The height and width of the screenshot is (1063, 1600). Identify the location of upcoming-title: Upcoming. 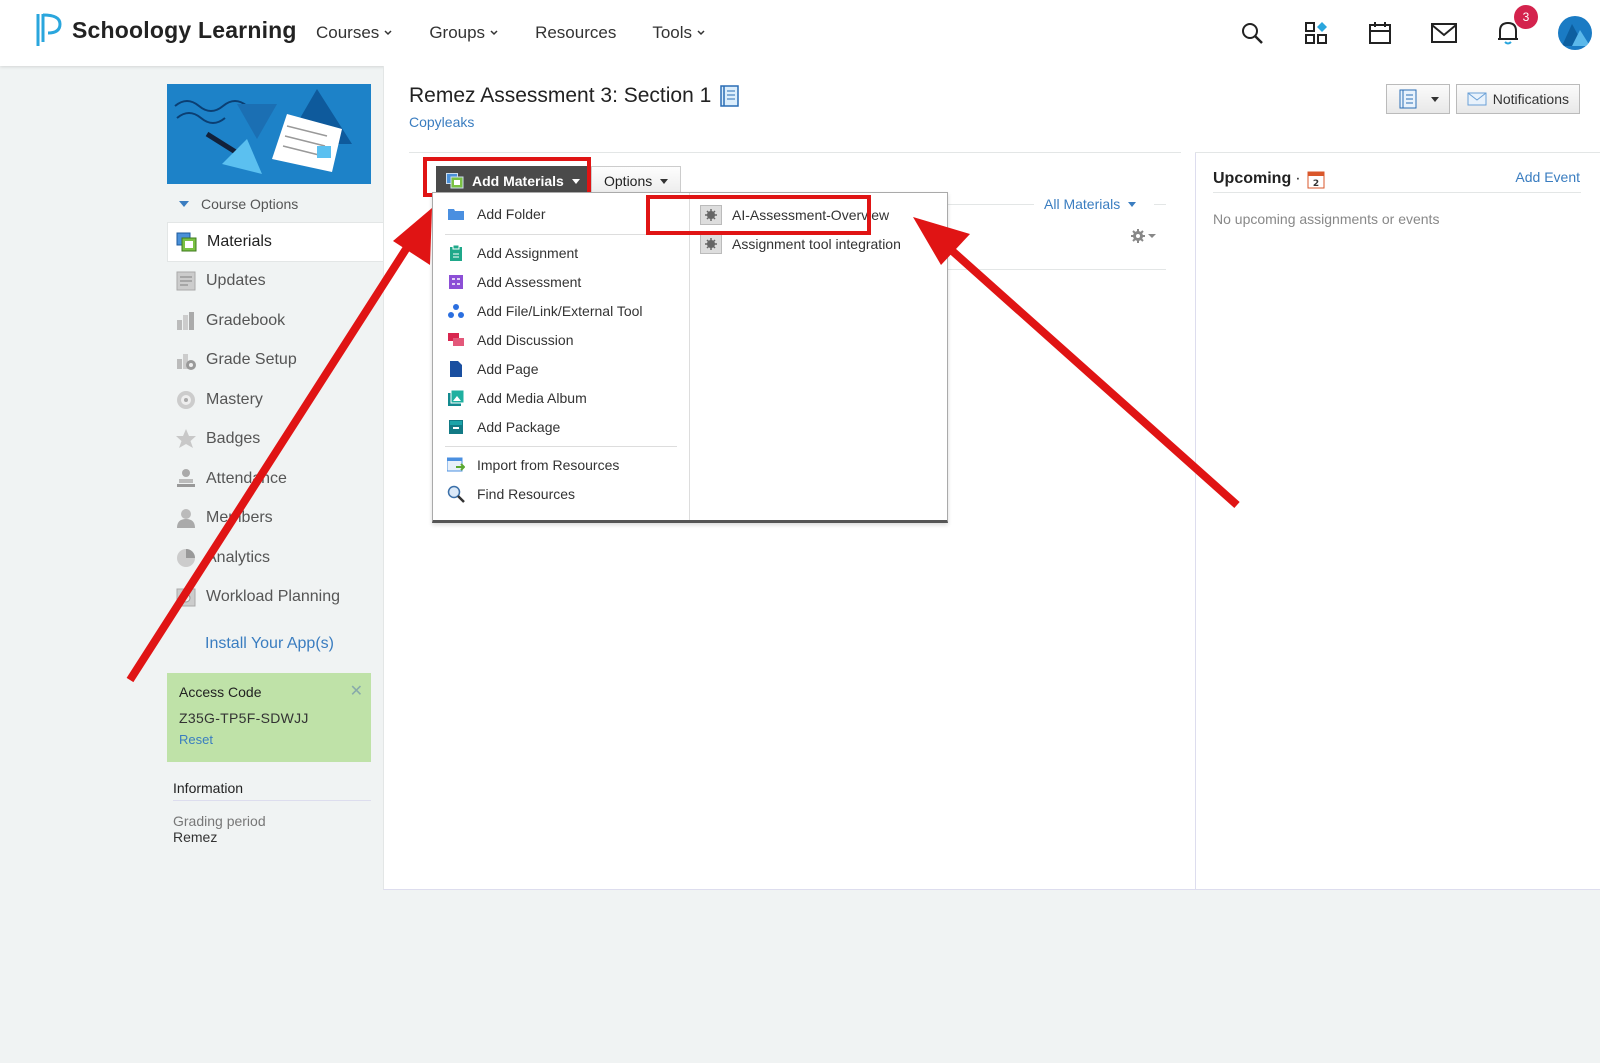
(1252, 178).